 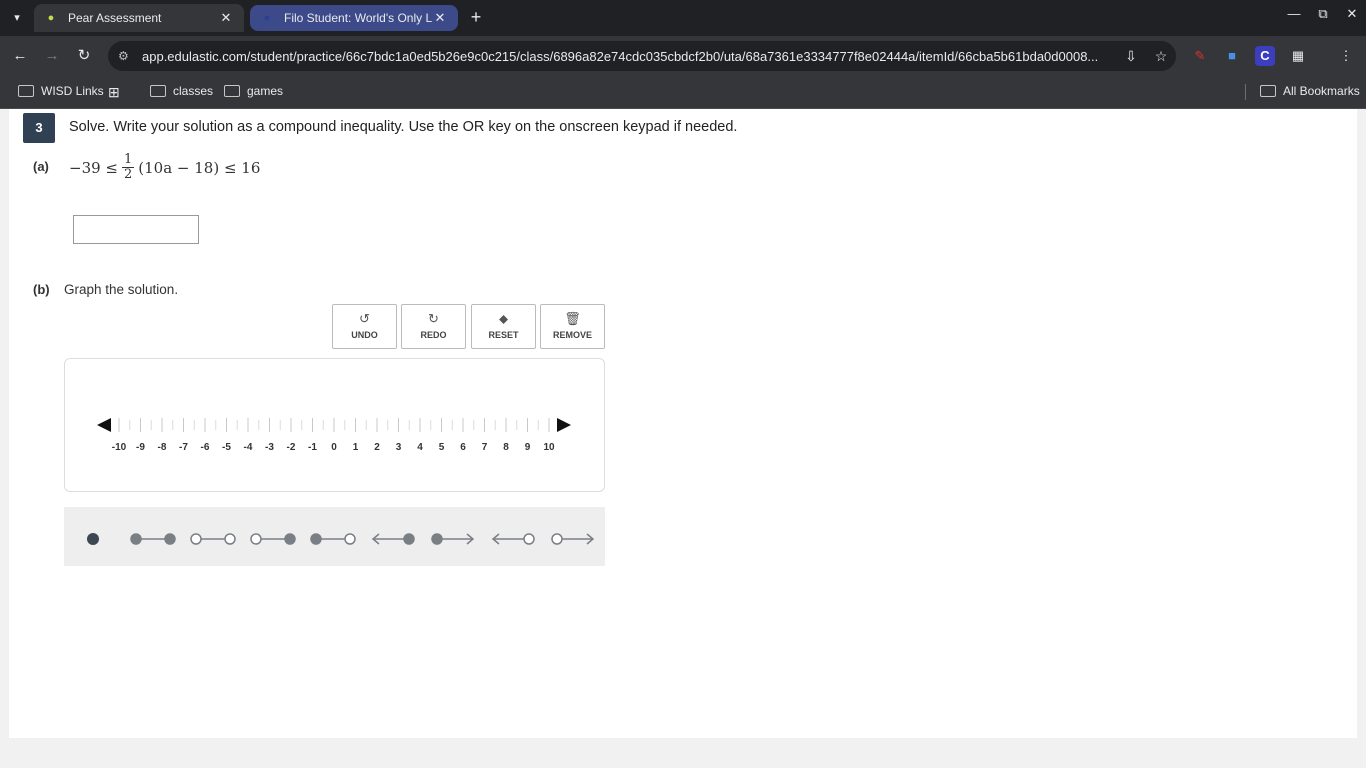 What do you see at coordinates (162, 447) in the screenshot?
I see `tick-label: -8` at bounding box center [162, 447].